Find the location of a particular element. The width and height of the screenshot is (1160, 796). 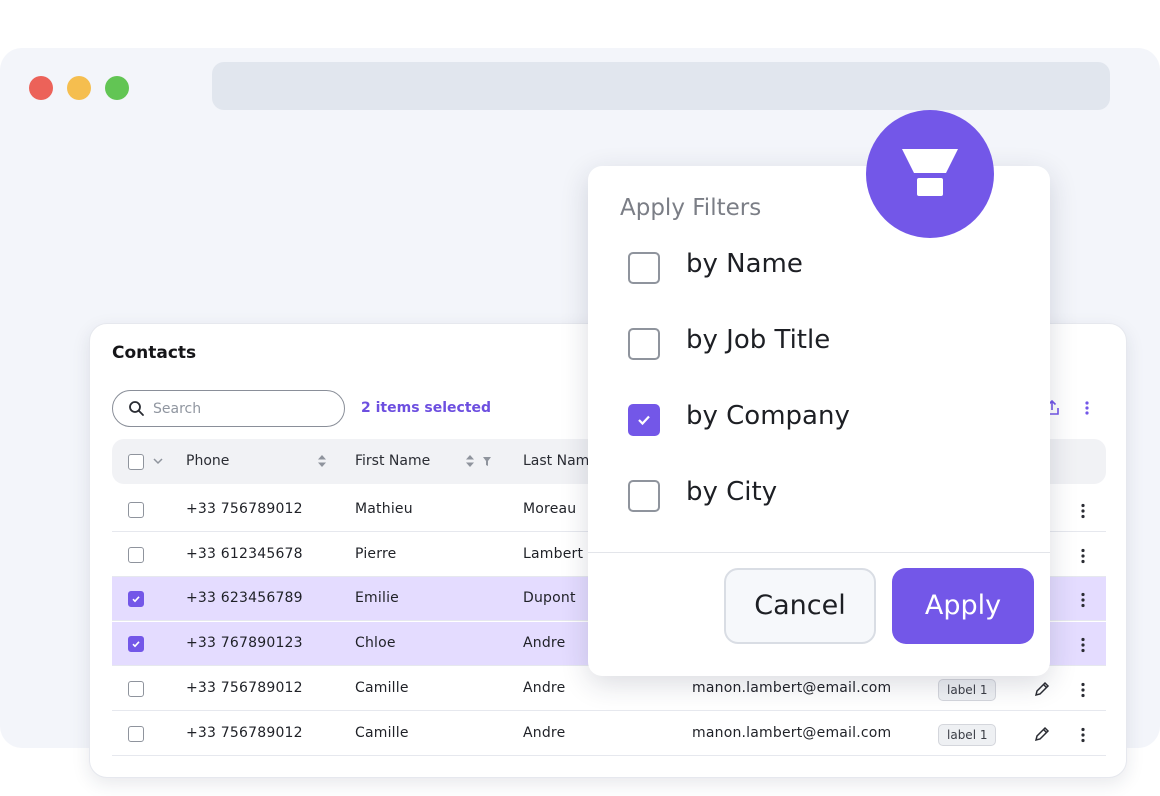

filter-option: by Company is located at coordinates (823, 418).